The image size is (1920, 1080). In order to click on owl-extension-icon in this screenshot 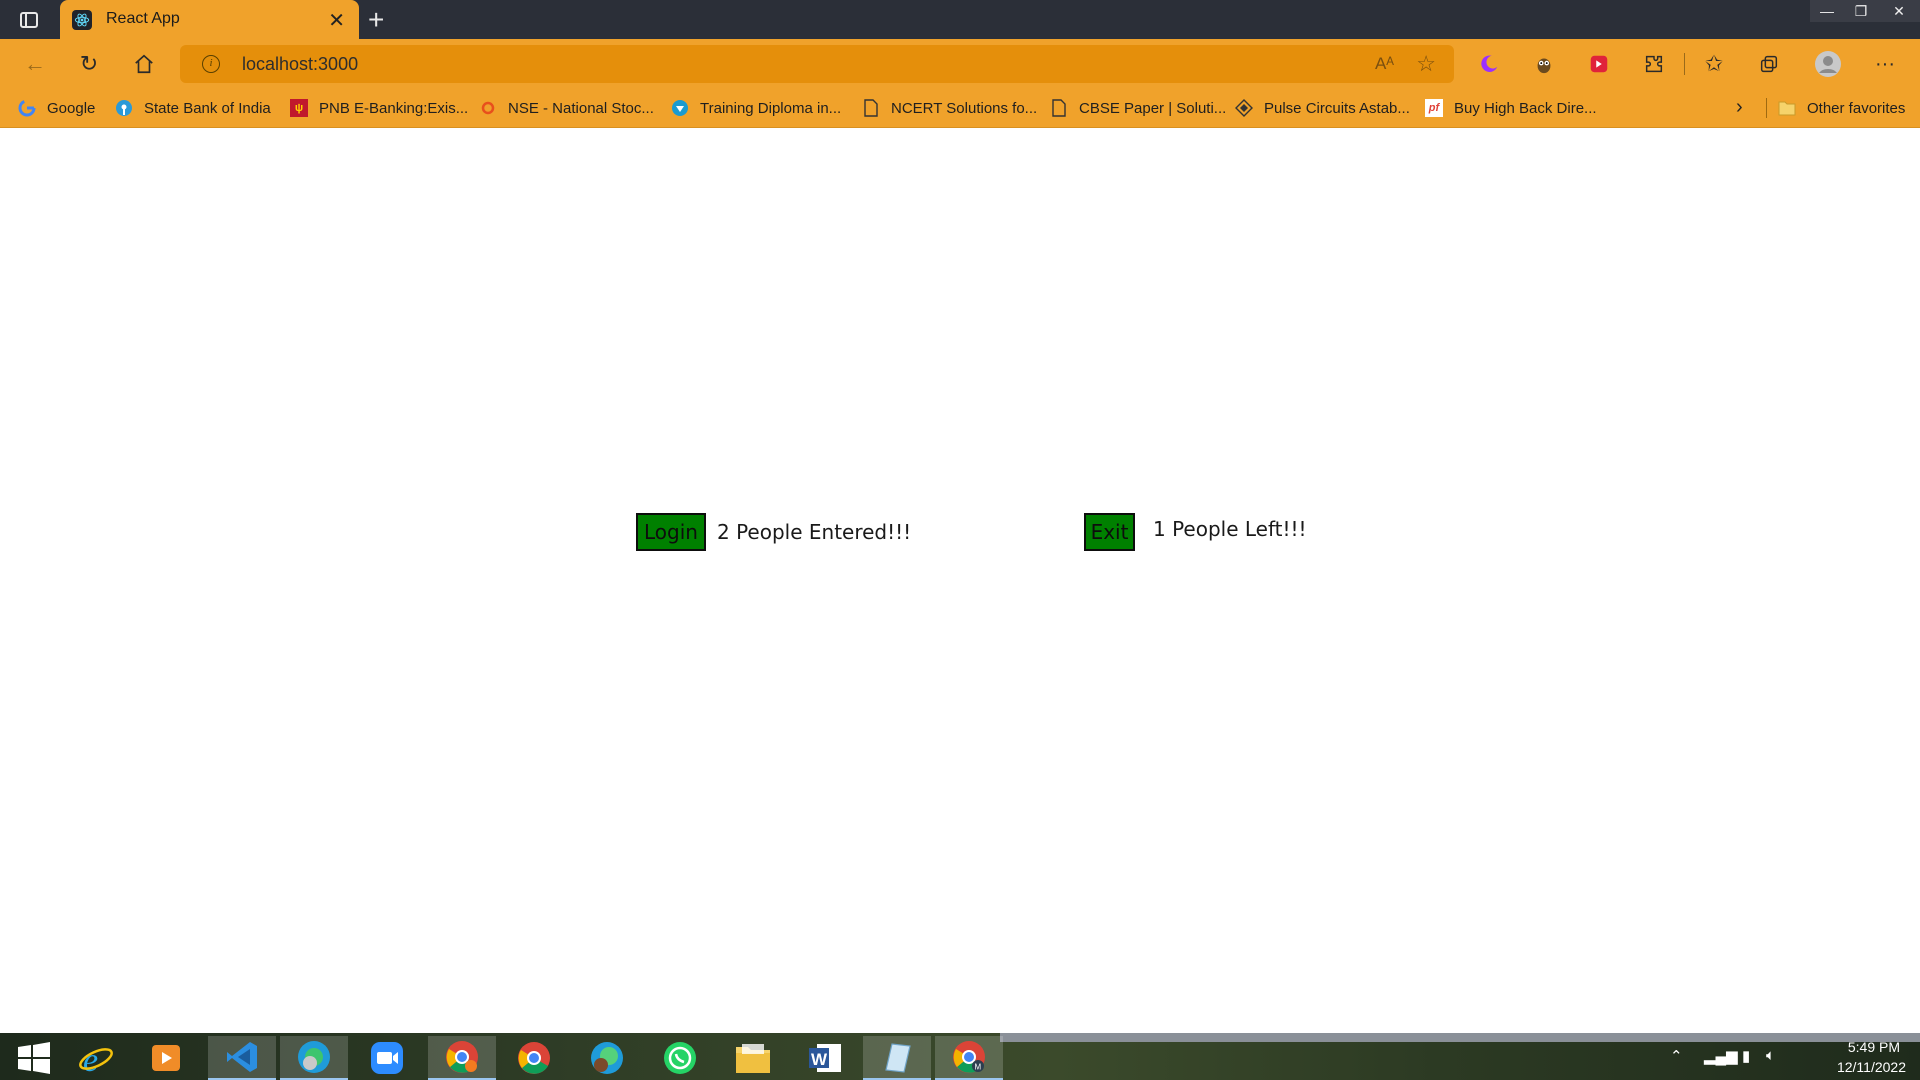, I will do `click(1544, 64)`.